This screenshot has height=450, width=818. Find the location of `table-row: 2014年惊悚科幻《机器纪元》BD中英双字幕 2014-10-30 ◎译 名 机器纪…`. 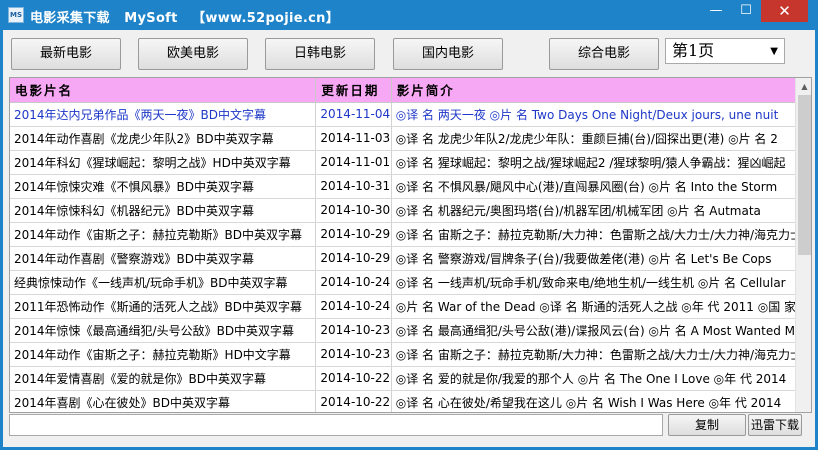

table-row: 2014年惊悚科幻《机器纪元》BD中英双字幕 2014-10-30 ◎译 名 机器纪… is located at coordinates (410, 210).